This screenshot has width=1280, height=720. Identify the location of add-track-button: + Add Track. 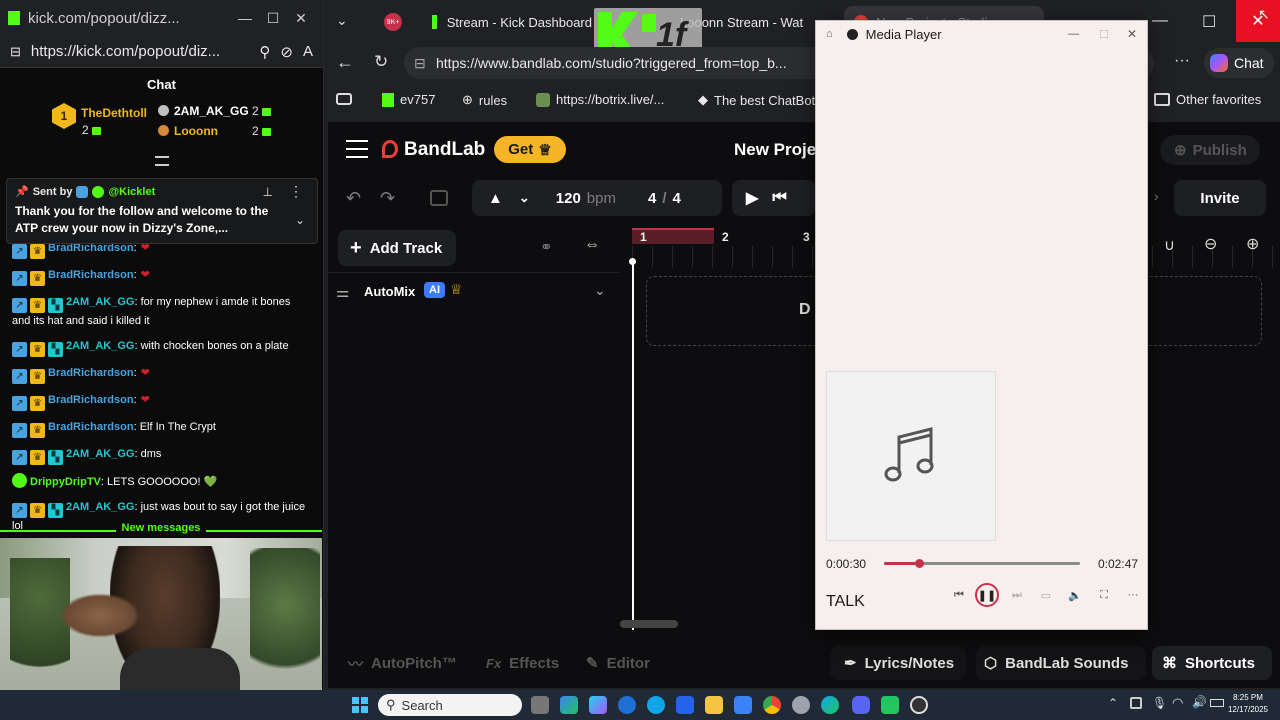
(397, 248).